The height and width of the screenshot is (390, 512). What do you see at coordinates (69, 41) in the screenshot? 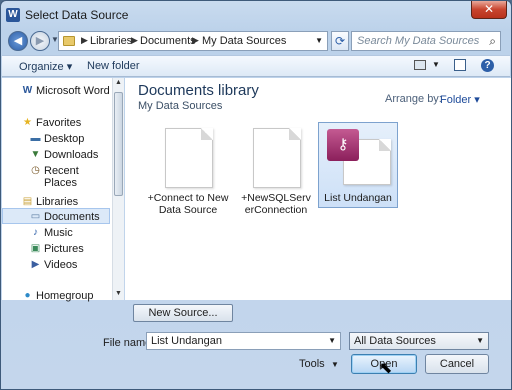
I see `folder-icon` at bounding box center [69, 41].